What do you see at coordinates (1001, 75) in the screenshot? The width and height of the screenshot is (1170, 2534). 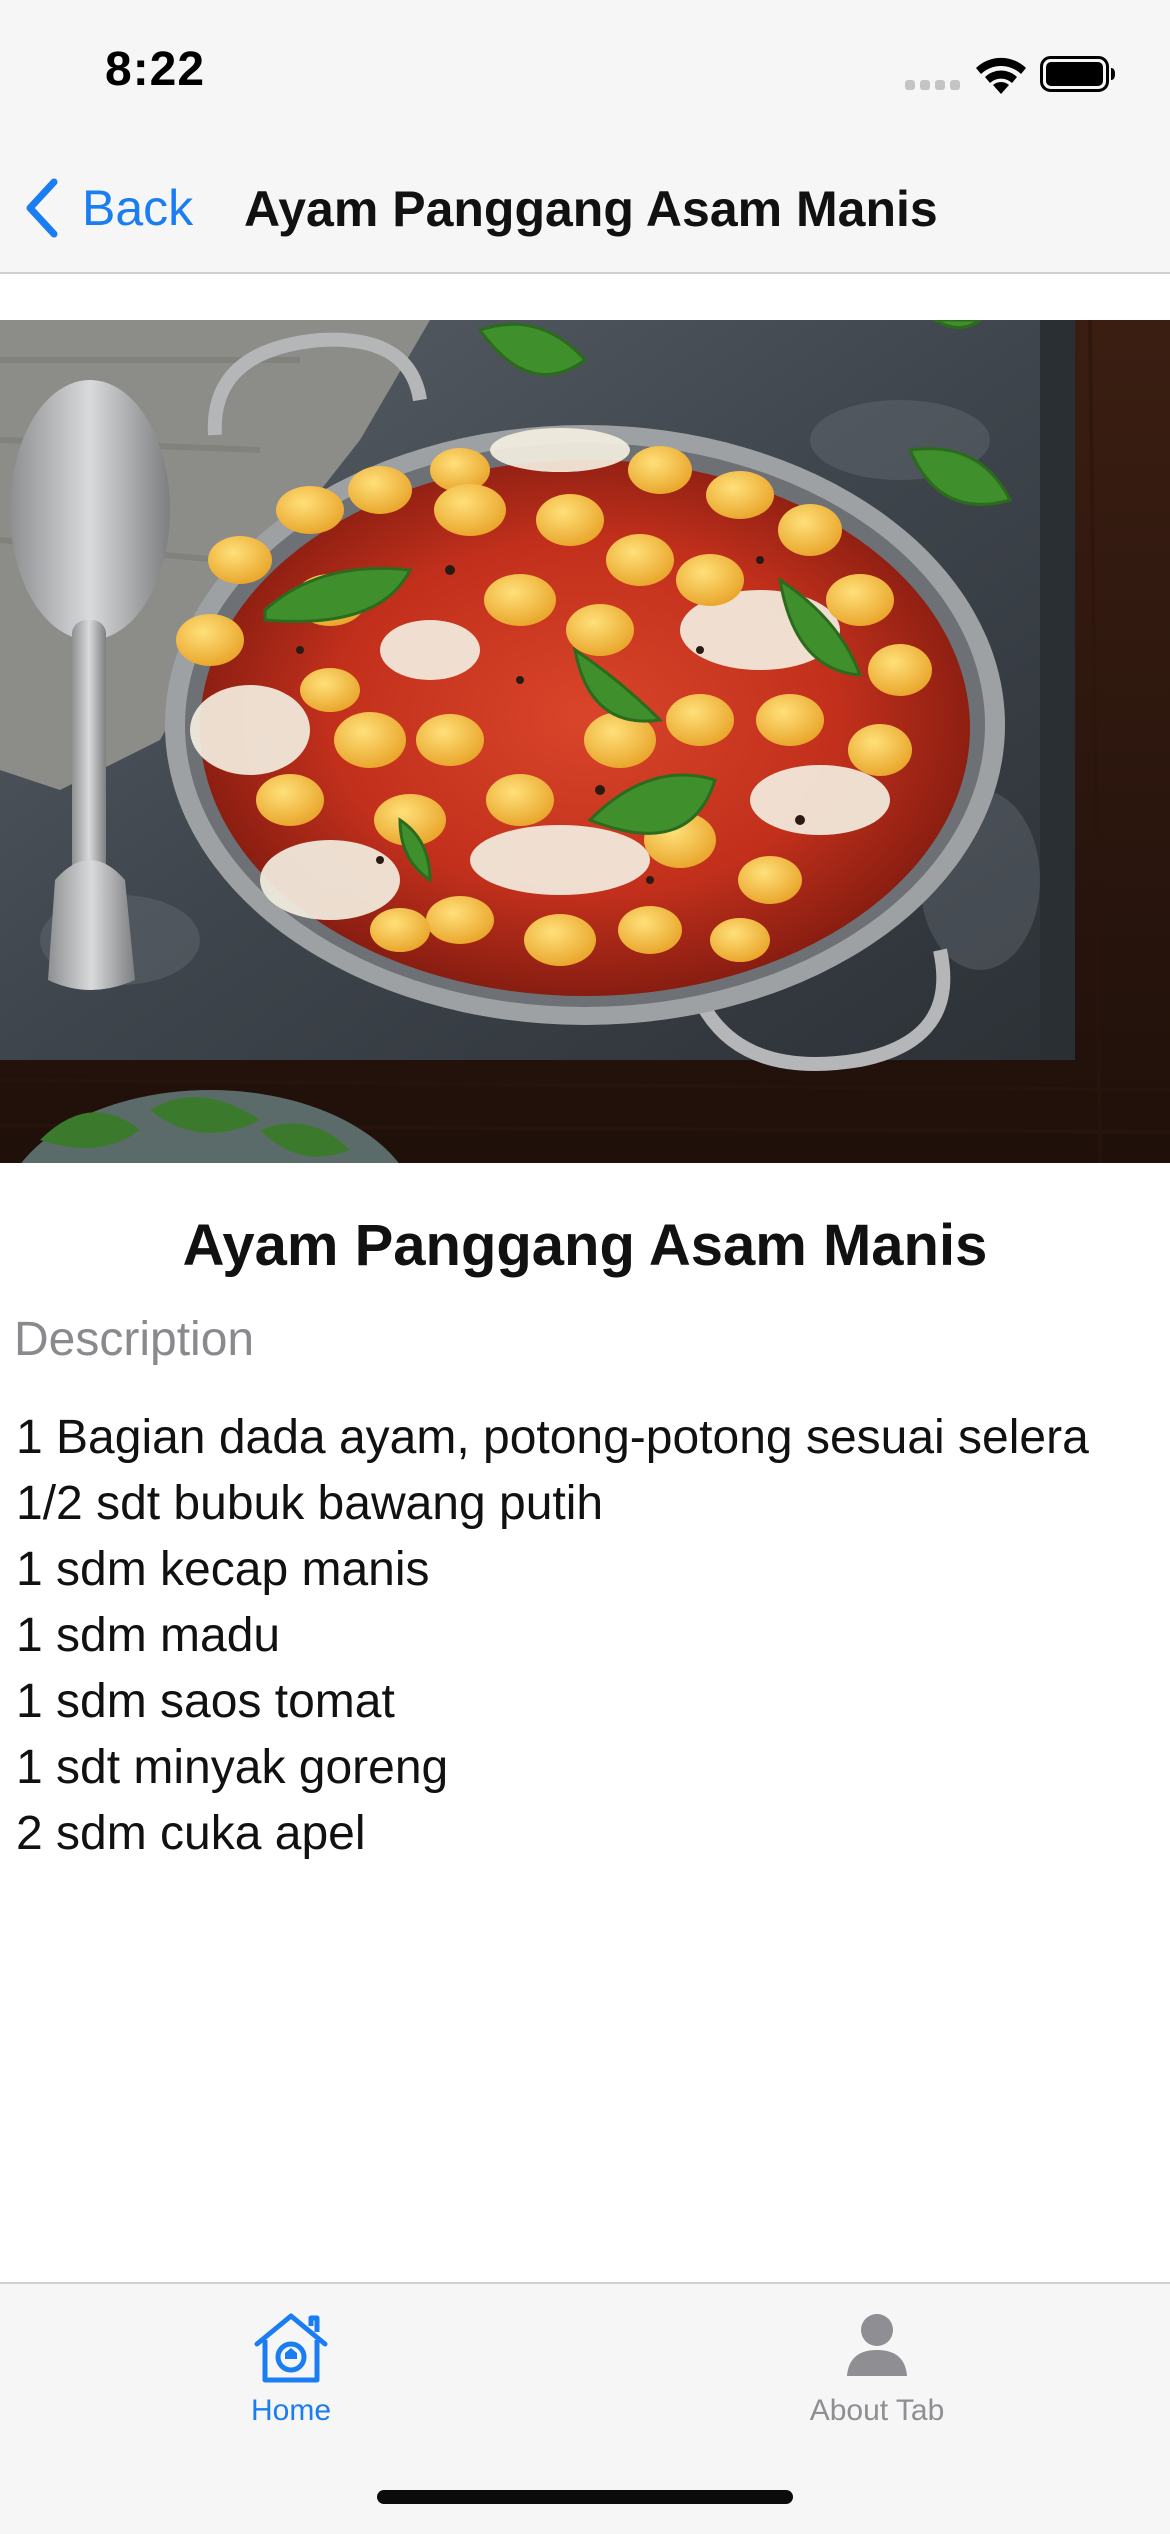 I see `wifi-icon` at bounding box center [1001, 75].